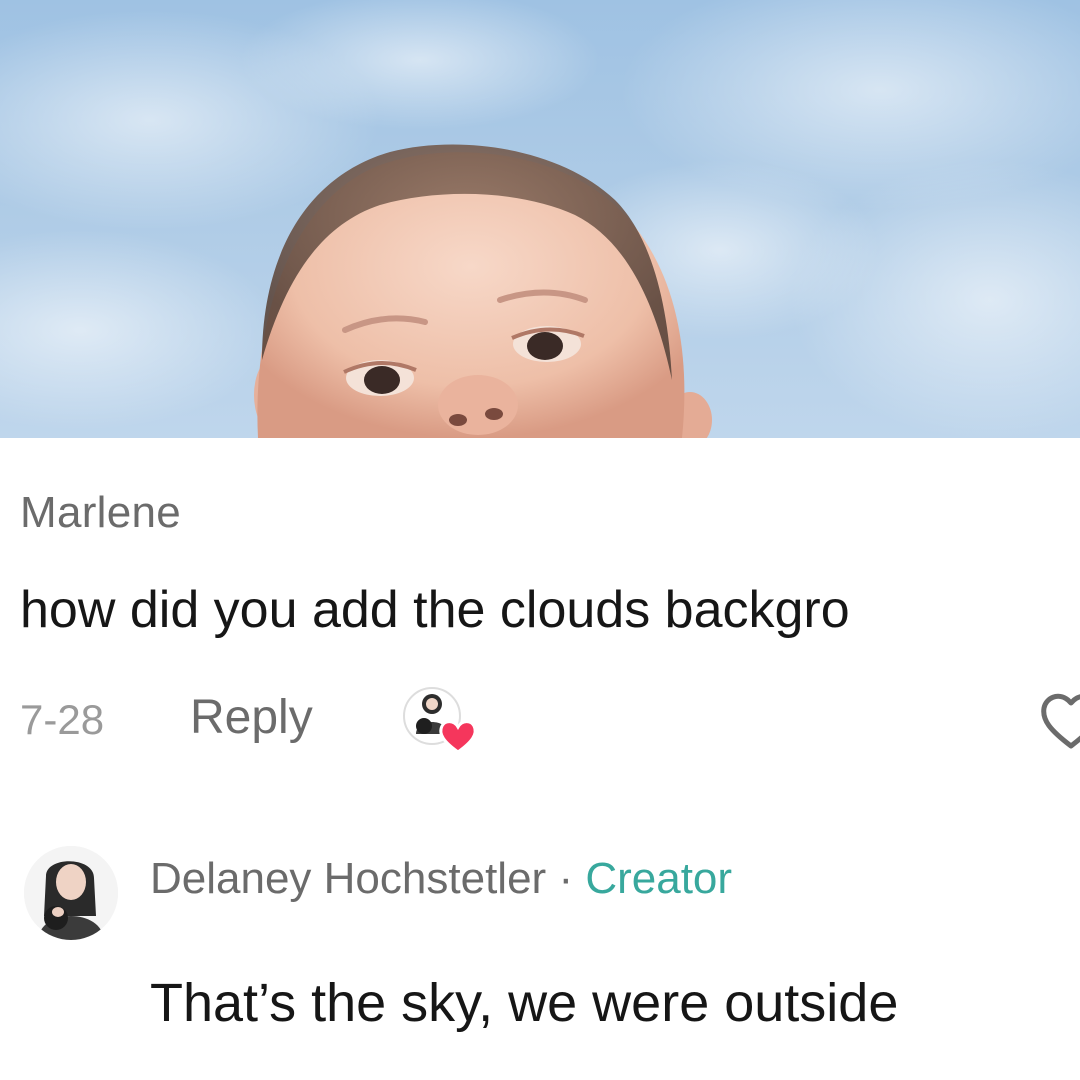 The width and height of the screenshot is (1080, 1080). Describe the element at coordinates (524, 1003) in the screenshot. I see `reply-text: That’s the sky, we were outside` at that location.